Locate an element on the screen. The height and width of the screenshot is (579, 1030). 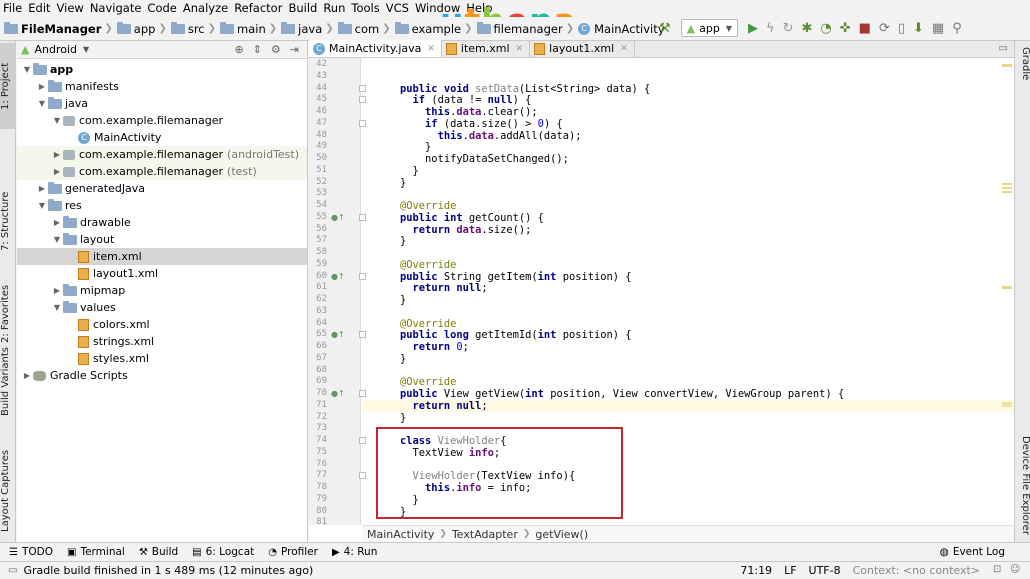
menu-refactor: Refactor is located at coordinates (258, 8).